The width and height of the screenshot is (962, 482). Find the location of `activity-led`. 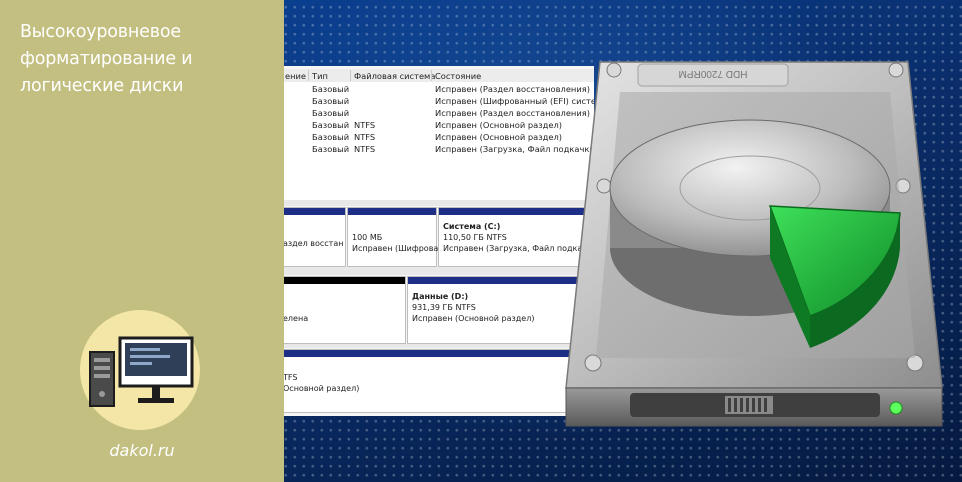

activity-led is located at coordinates (896, 408).